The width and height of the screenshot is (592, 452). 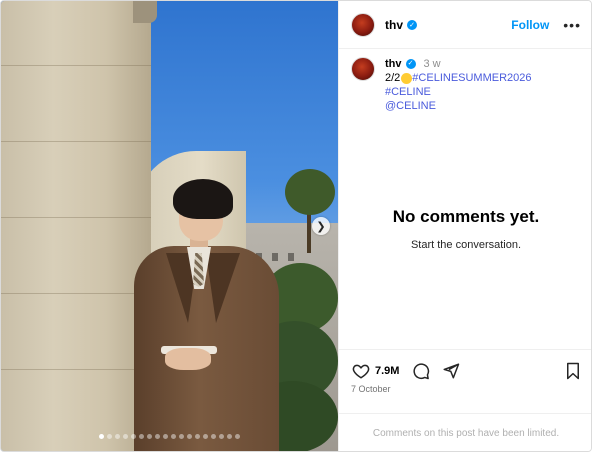 What do you see at coordinates (466, 216) in the screenshot?
I see `empty-title: No comments yet.` at bounding box center [466, 216].